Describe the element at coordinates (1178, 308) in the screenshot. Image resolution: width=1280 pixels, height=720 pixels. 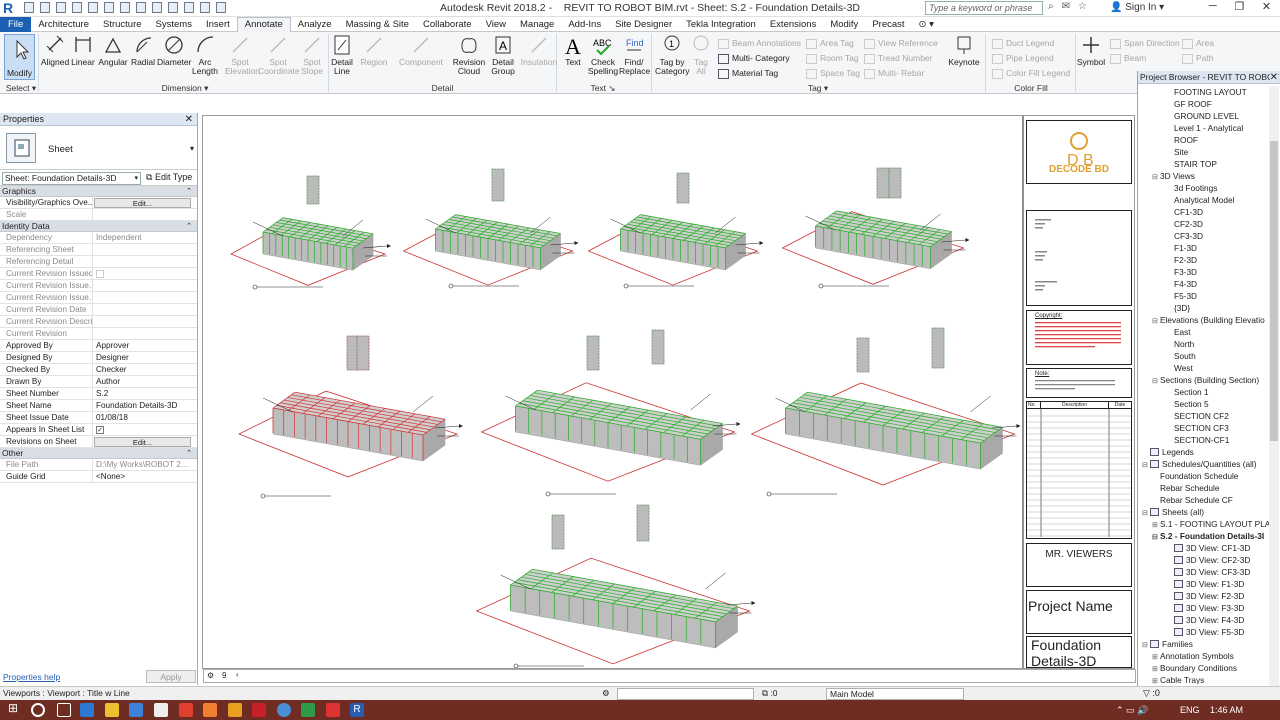
I see `browser-item-3d: {3D}` at that location.